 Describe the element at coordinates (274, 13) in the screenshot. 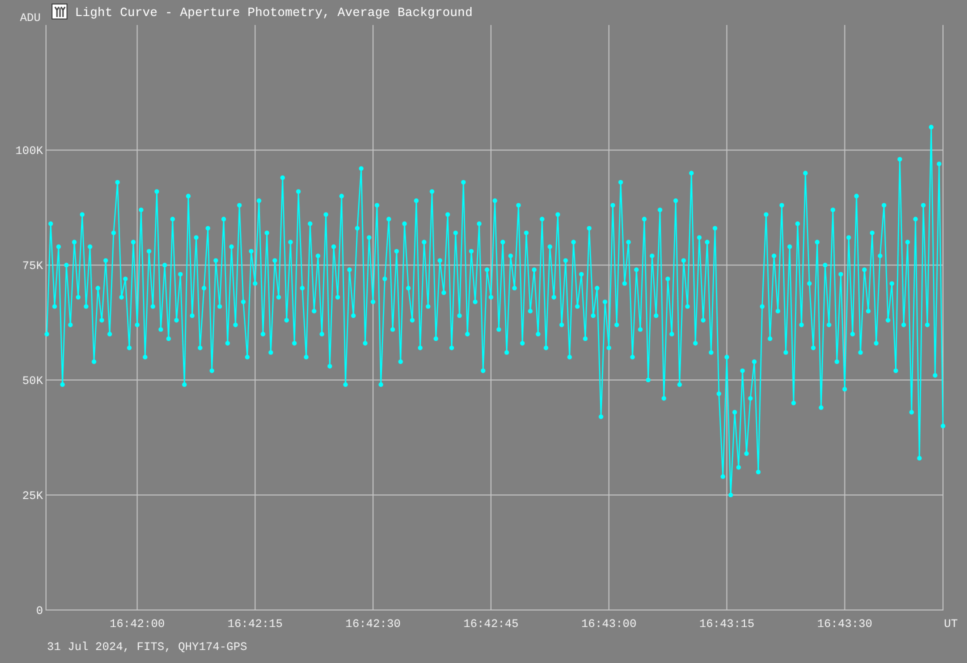

I see `window-title: Light Curve - Aperture Photometry, Average Background` at that location.